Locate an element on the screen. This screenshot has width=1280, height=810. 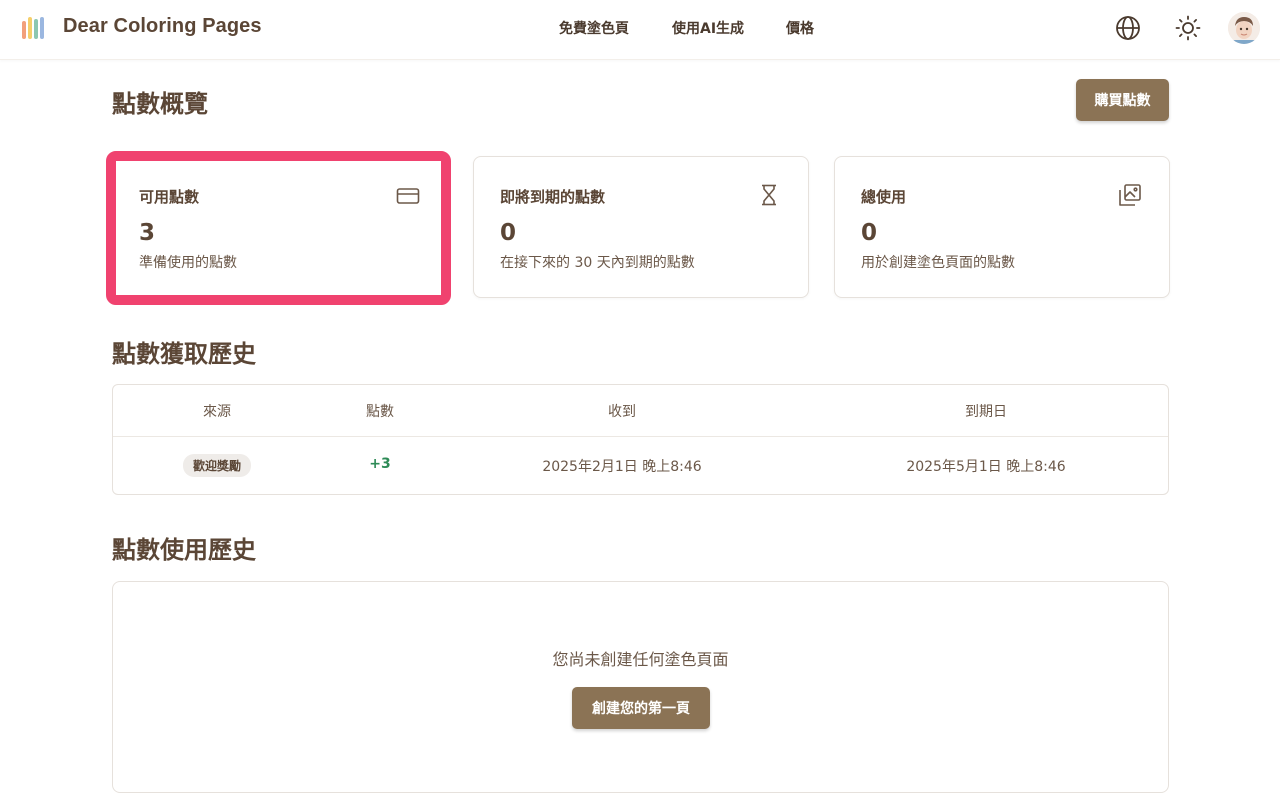
hourglass-icon is located at coordinates (769, 195).